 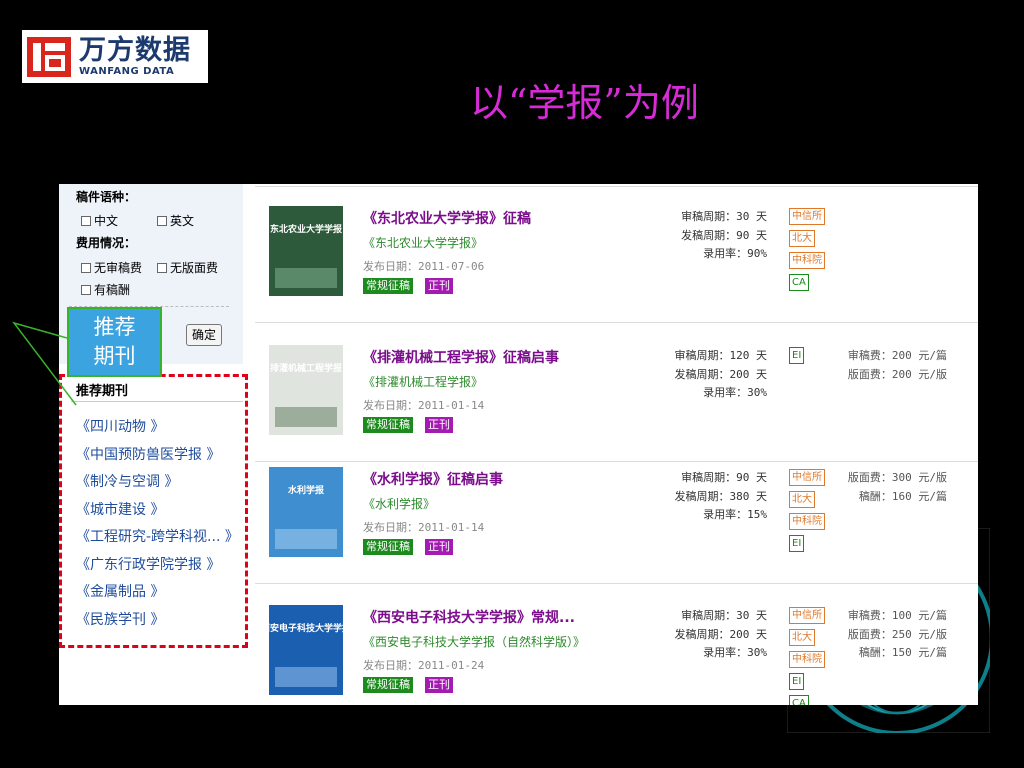 I want to click on callout-line1: 推荐, so click(x=114, y=327).